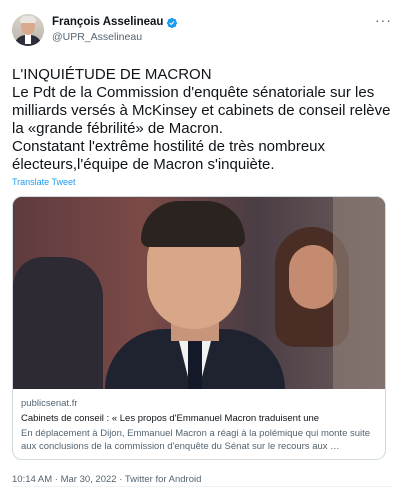 Image resolution: width=406 pixels, height=491 pixels. I want to click on author-info: François Asselineau @UPR_Asselineau, so click(115, 30).